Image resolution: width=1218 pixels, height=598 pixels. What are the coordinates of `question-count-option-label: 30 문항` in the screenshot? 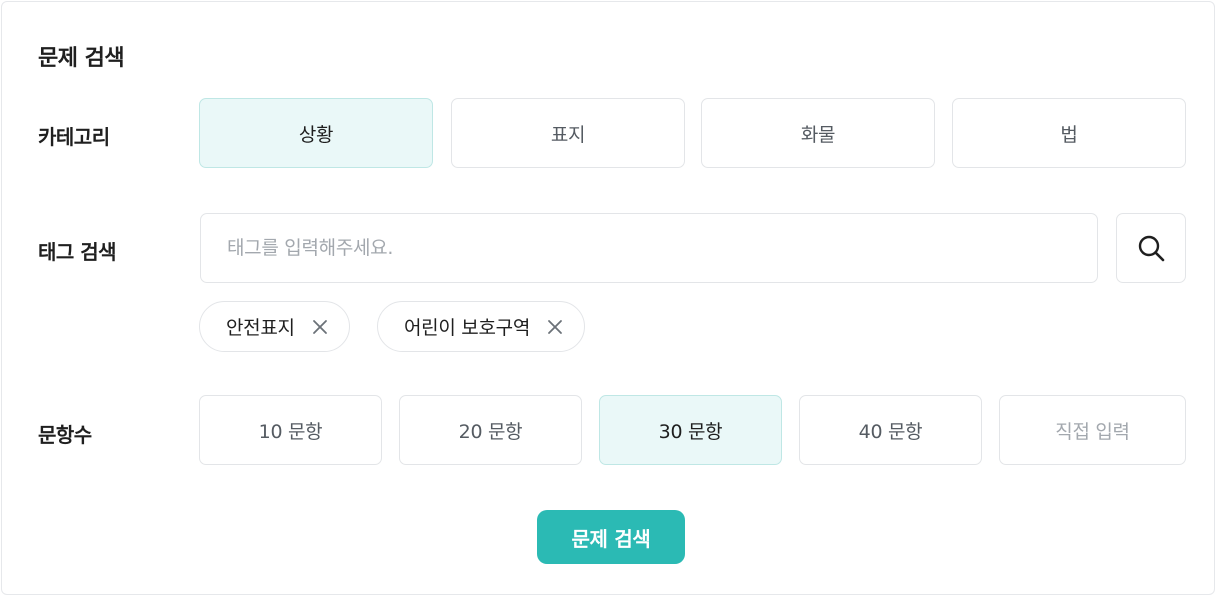 It's located at (690, 431).